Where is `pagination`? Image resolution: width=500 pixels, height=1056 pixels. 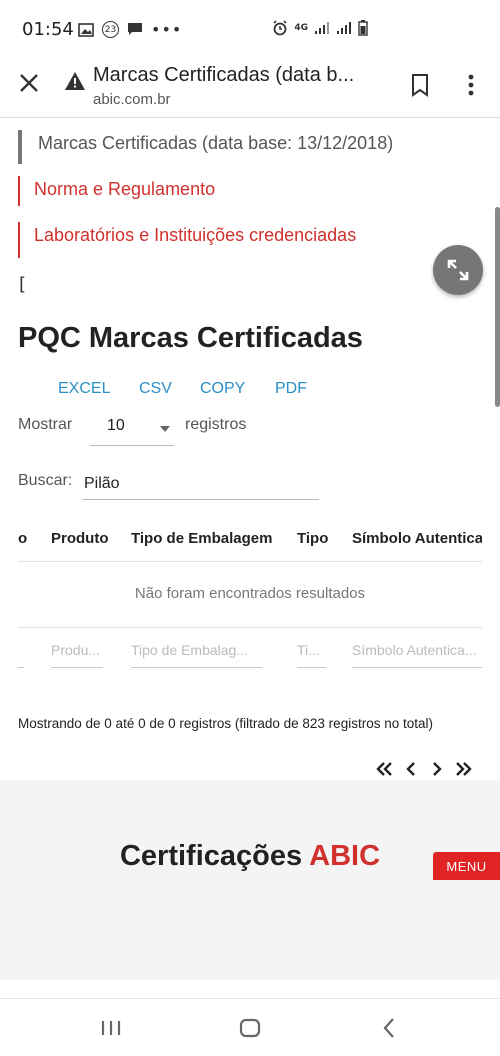 pagination is located at coordinates (424, 769).